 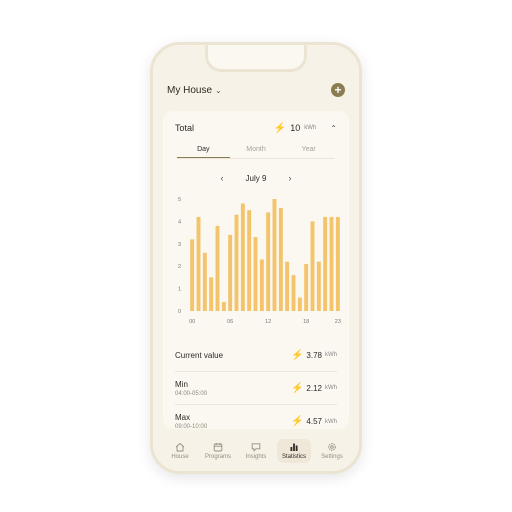 What do you see at coordinates (181, 384) in the screenshot?
I see `stat-title: Min` at bounding box center [181, 384].